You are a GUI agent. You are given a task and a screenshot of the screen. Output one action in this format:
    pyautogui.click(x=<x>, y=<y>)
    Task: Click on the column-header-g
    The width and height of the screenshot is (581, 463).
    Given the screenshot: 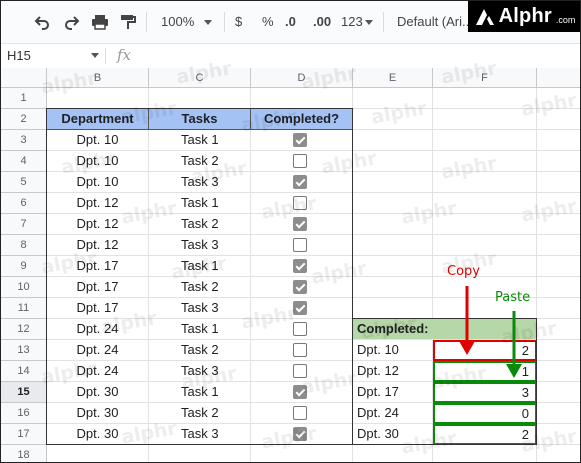 What is the action you would take?
    pyautogui.click(x=558, y=78)
    